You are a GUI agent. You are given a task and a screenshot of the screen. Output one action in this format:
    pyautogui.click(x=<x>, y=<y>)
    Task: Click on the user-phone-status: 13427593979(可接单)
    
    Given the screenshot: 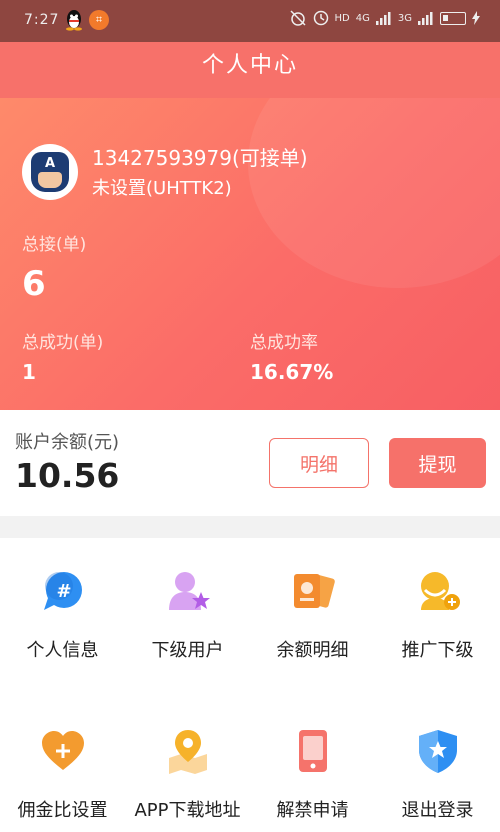 What is the action you would take?
    pyautogui.click(x=200, y=158)
    